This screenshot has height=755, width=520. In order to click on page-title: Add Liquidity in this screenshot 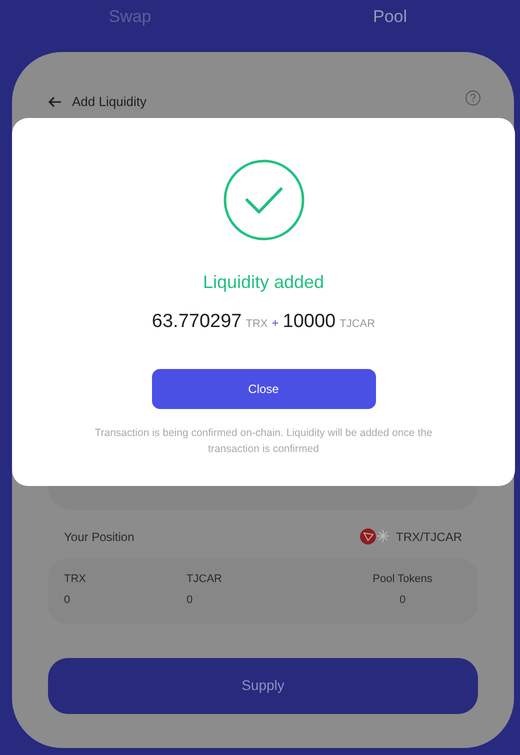, I will do `click(109, 102)`.